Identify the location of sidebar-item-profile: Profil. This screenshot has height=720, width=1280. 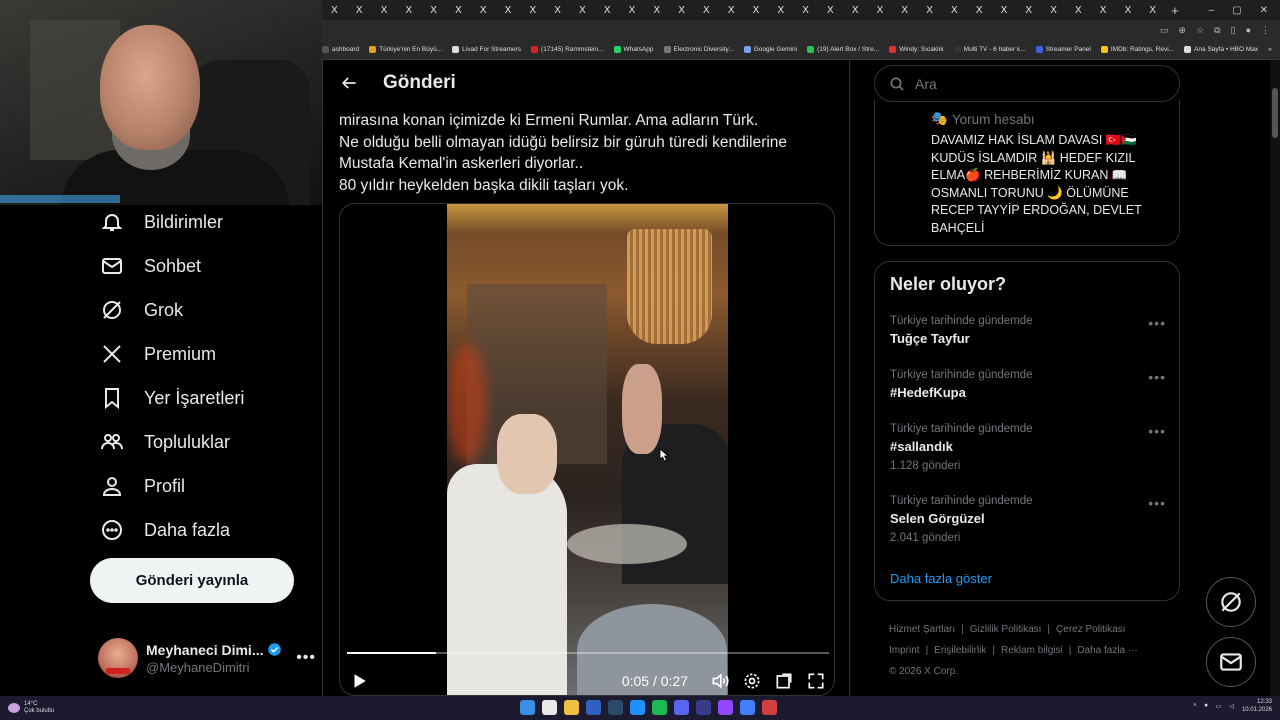
(205, 486).